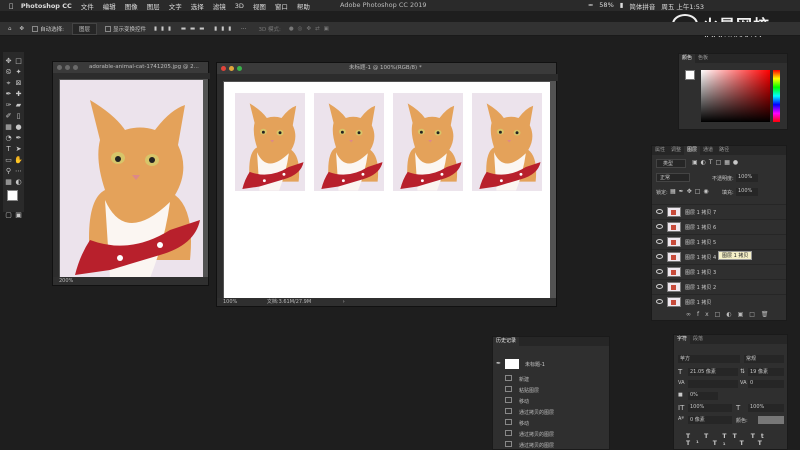  What do you see at coordinates (8, 149) in the screenshot?
I see `type-icon: T` at bounding box center [8, 149].